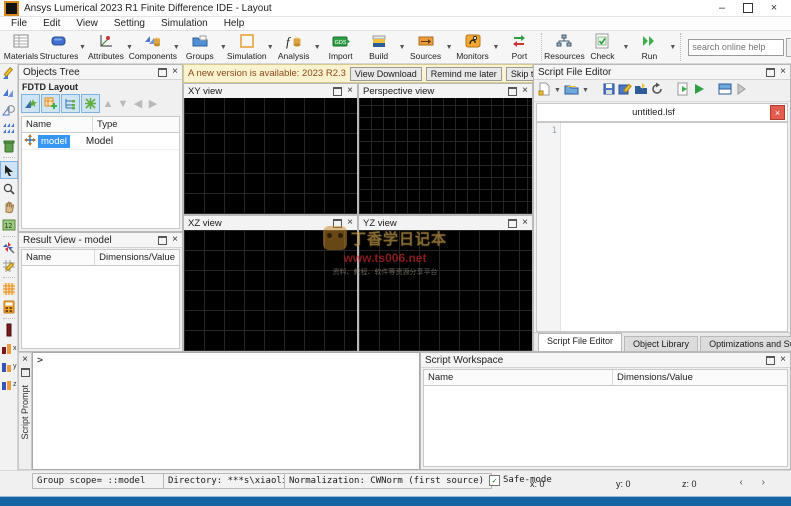  Describe the element at coordinates (270, 47) in the screenshot. I see `simulation-dropdown: ▼` at that location.